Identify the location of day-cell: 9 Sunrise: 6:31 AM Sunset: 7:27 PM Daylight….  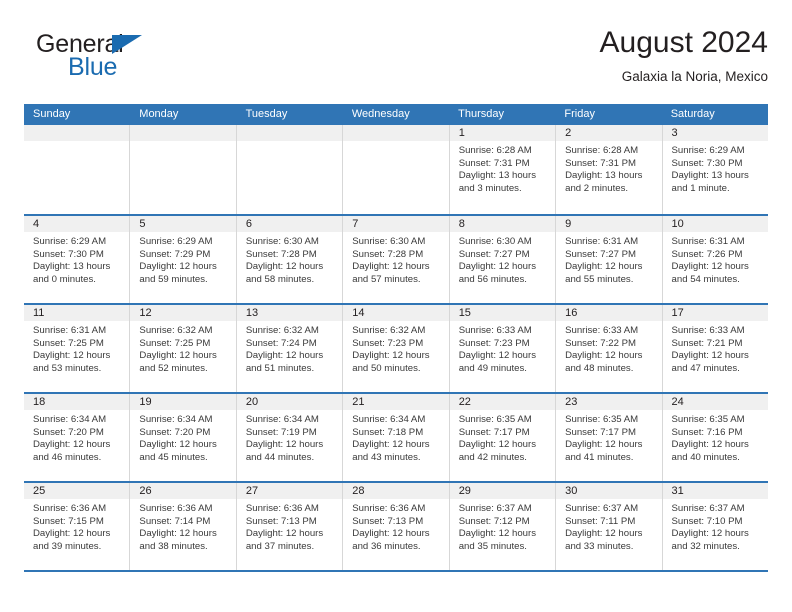
(609, 259).